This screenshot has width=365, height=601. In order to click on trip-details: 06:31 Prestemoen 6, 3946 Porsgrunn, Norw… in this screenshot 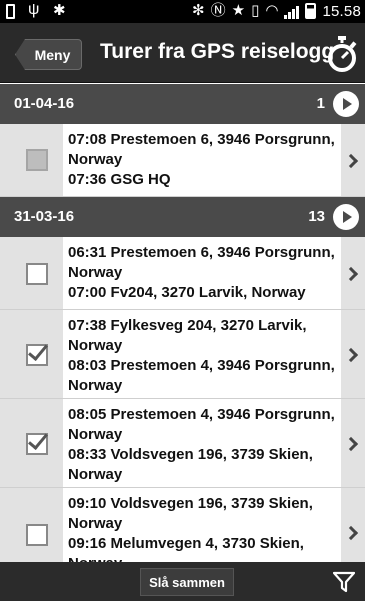, I will do `click(203, 273)`.